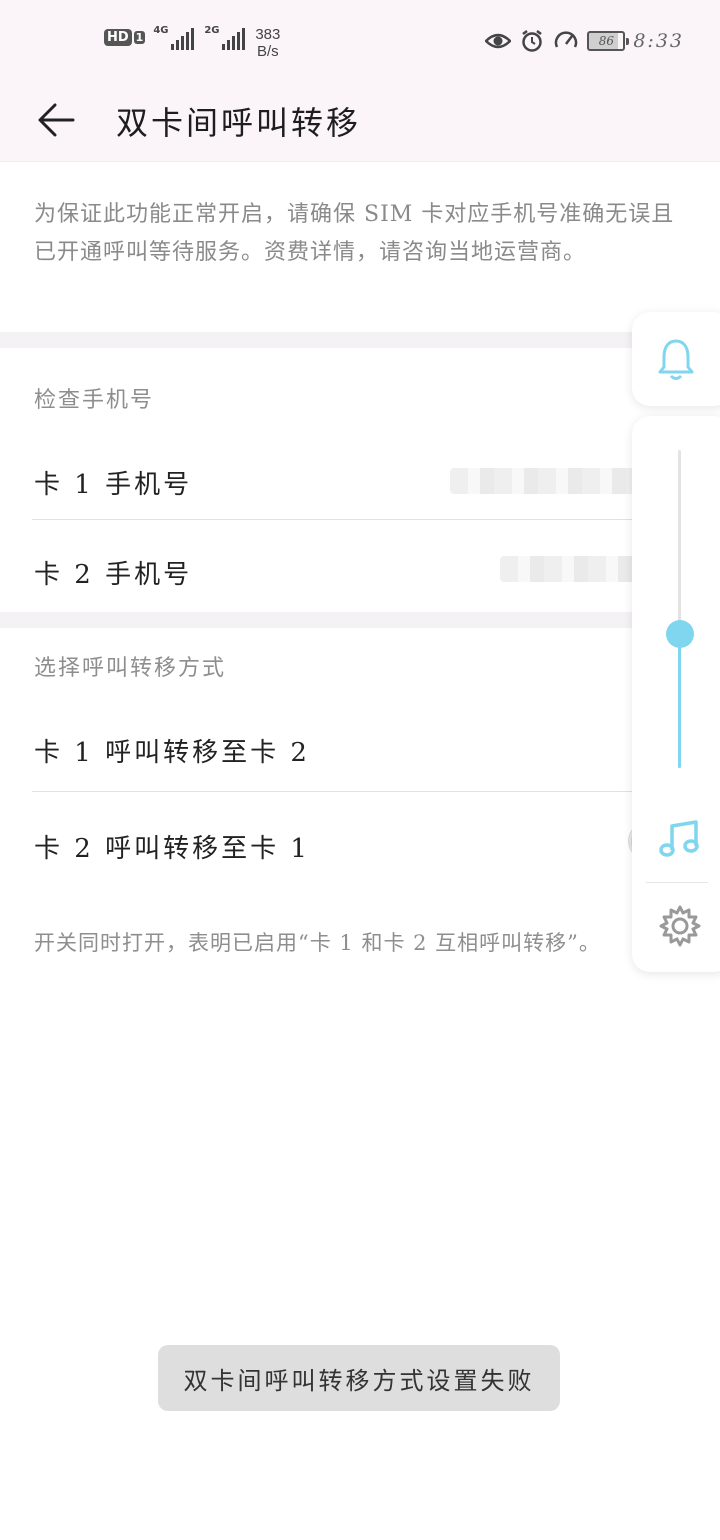  Describe the element at coordinates (118, 37) in the screenshot. I see `hd-label: HD` at that location.